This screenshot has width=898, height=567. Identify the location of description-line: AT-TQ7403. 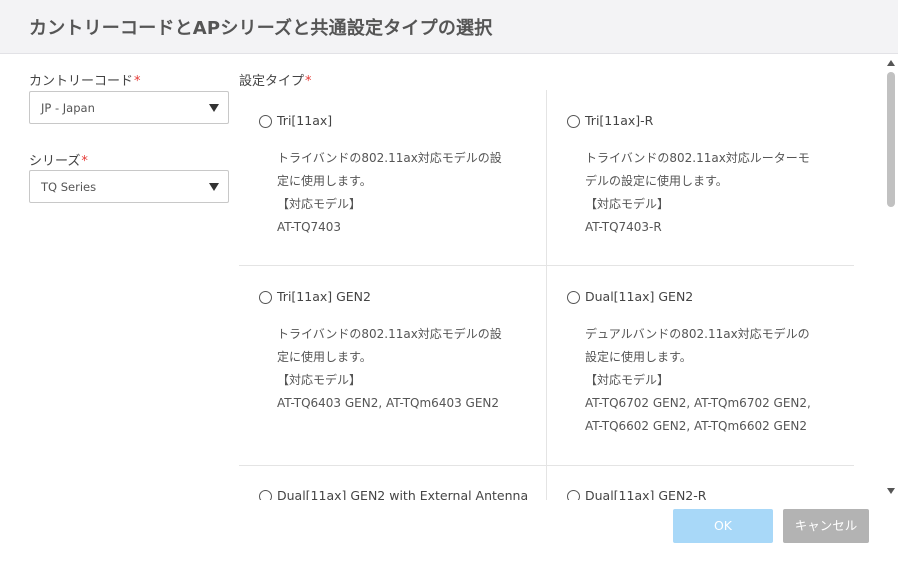
(309, 227).